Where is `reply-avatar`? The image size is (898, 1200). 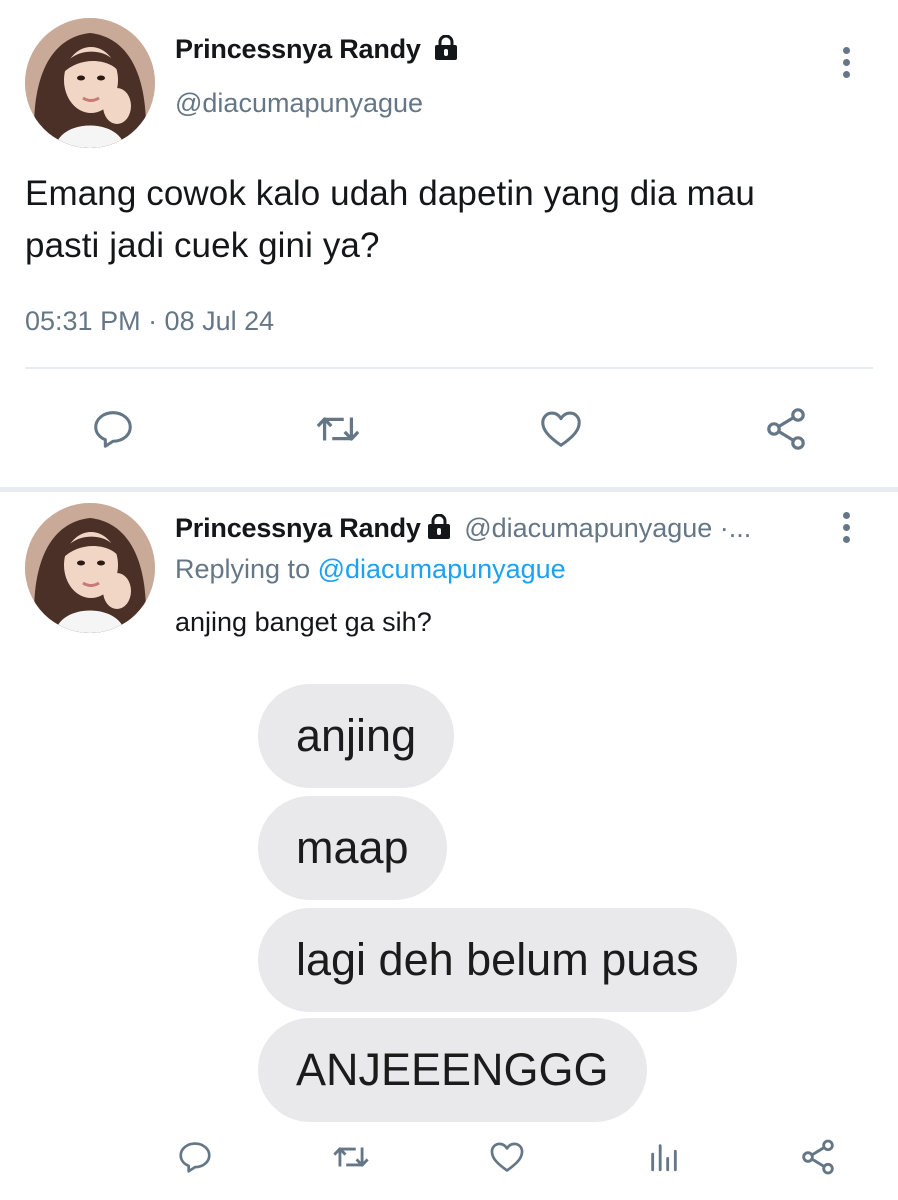 reply-avatar is located at coordinates (90, 568).